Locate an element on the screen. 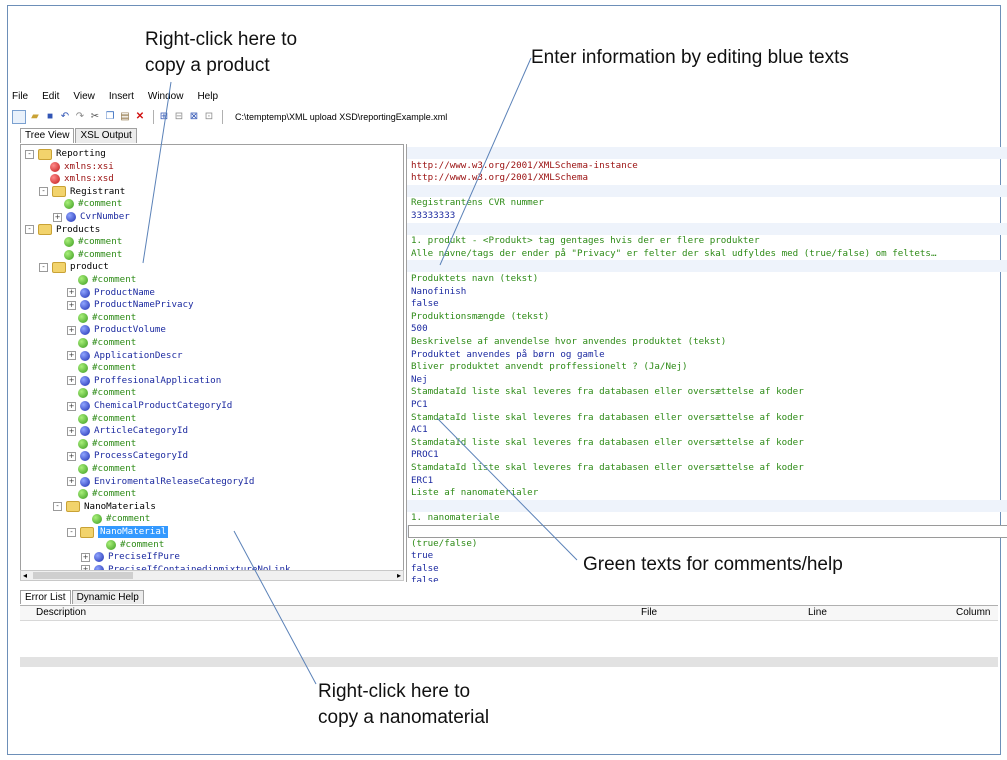  pointer-line-green is located at coordinates (507, 489).